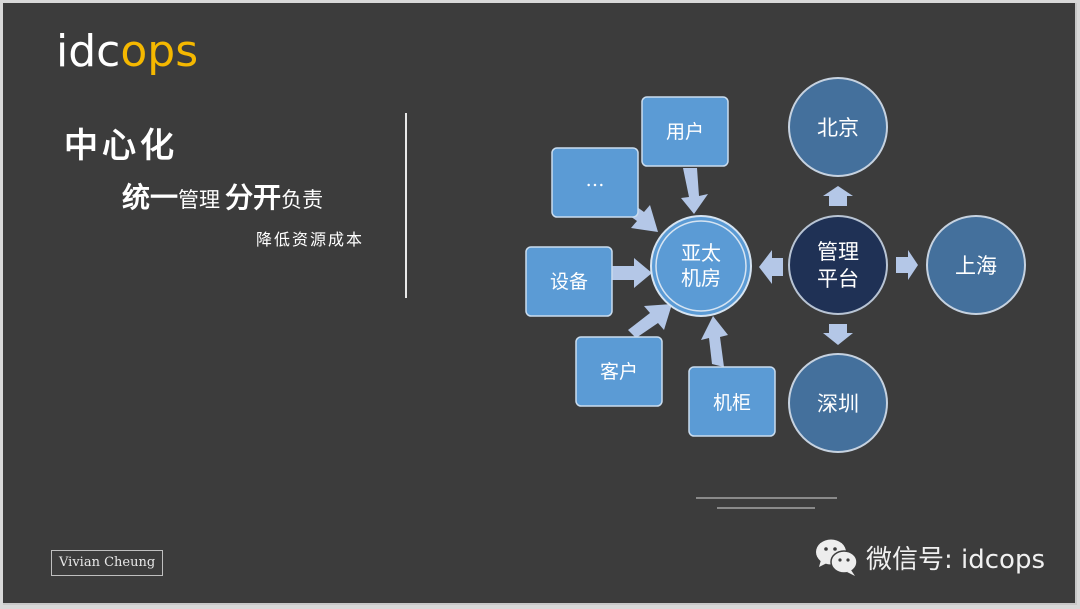 This screenshot has height=609, width=1080. Describe the element at coordinates (838, 265) in the screenshot. I see `platform-circle: 管理 平台` at that location.